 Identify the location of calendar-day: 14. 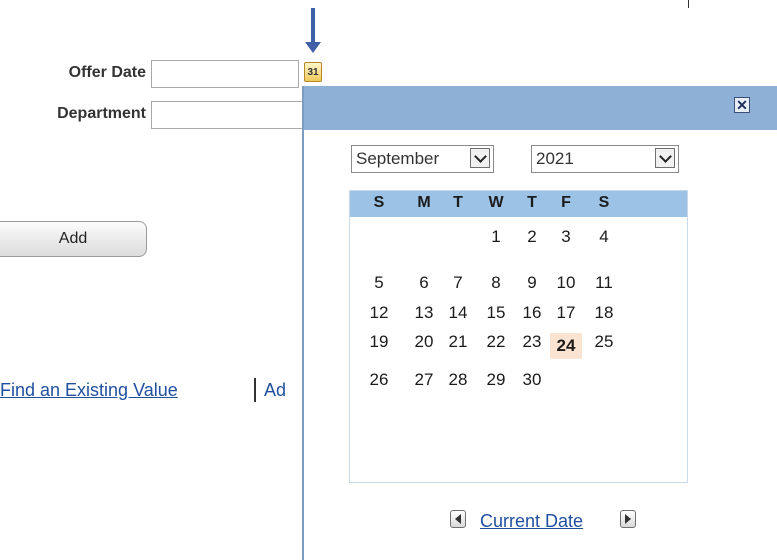
(458, 313).